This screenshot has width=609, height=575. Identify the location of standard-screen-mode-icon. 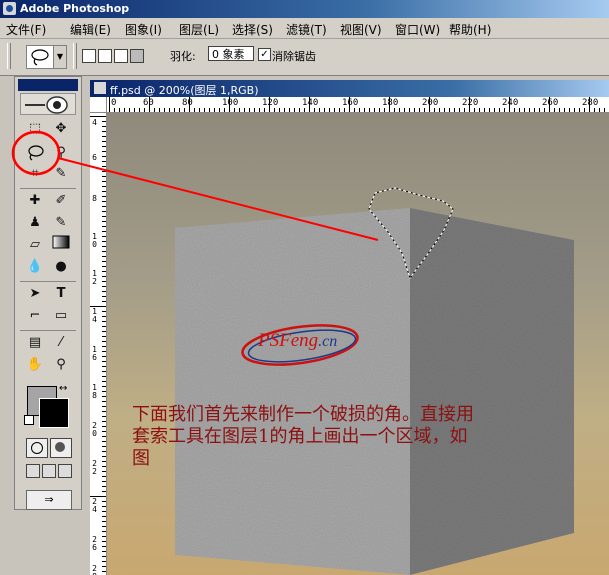
(33, 471).